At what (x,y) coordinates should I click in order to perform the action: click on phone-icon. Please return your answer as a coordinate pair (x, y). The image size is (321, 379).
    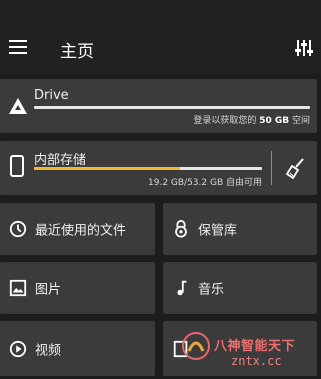
    Looking at the image, I should click on (17, 166).